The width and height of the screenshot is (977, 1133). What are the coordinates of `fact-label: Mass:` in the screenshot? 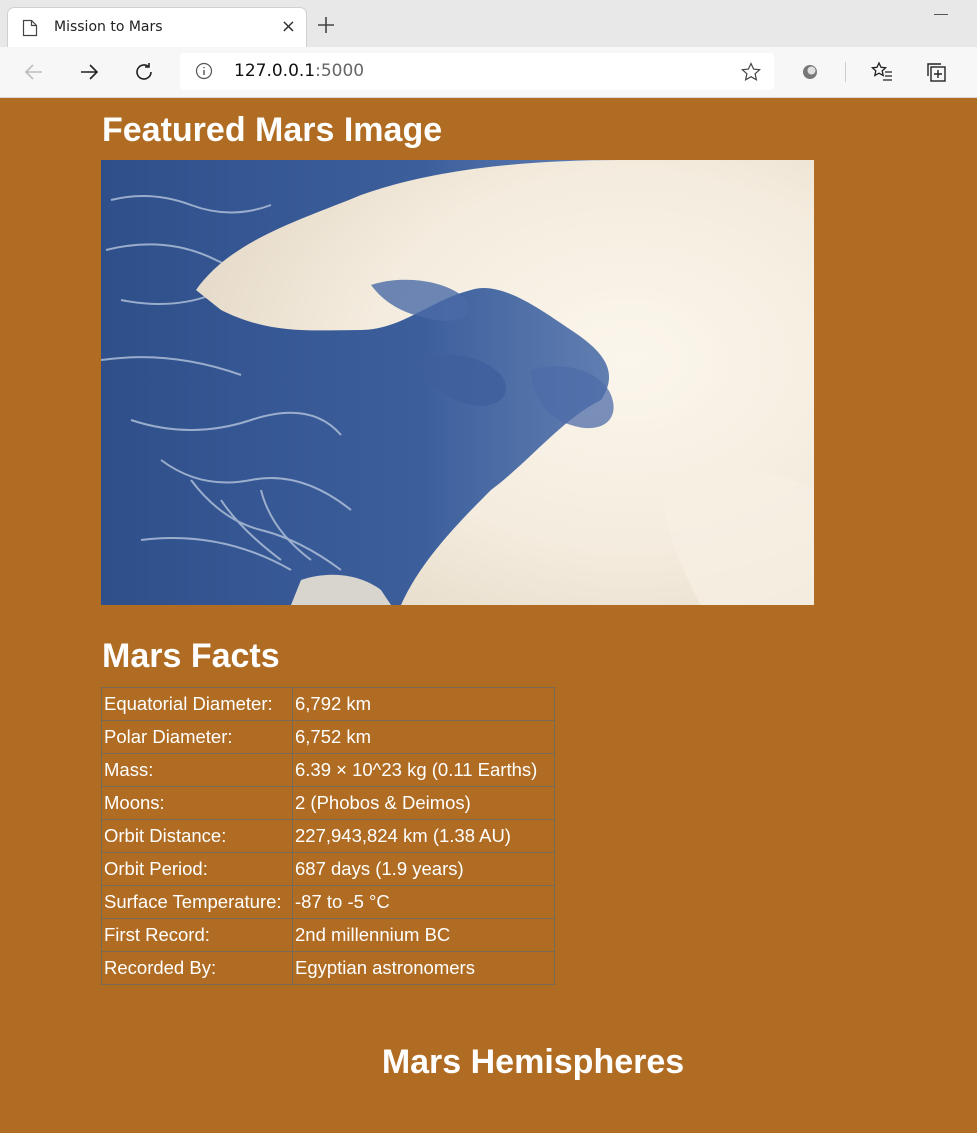 It's located at (197, 770).